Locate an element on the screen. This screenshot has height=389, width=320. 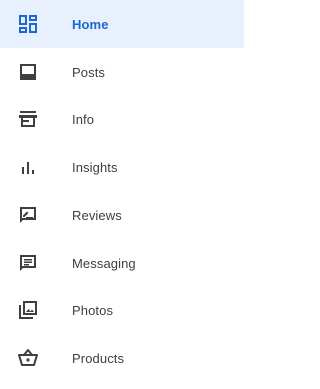
sidebar-item-messaging: Messaging is located at coordinates (122, 263).